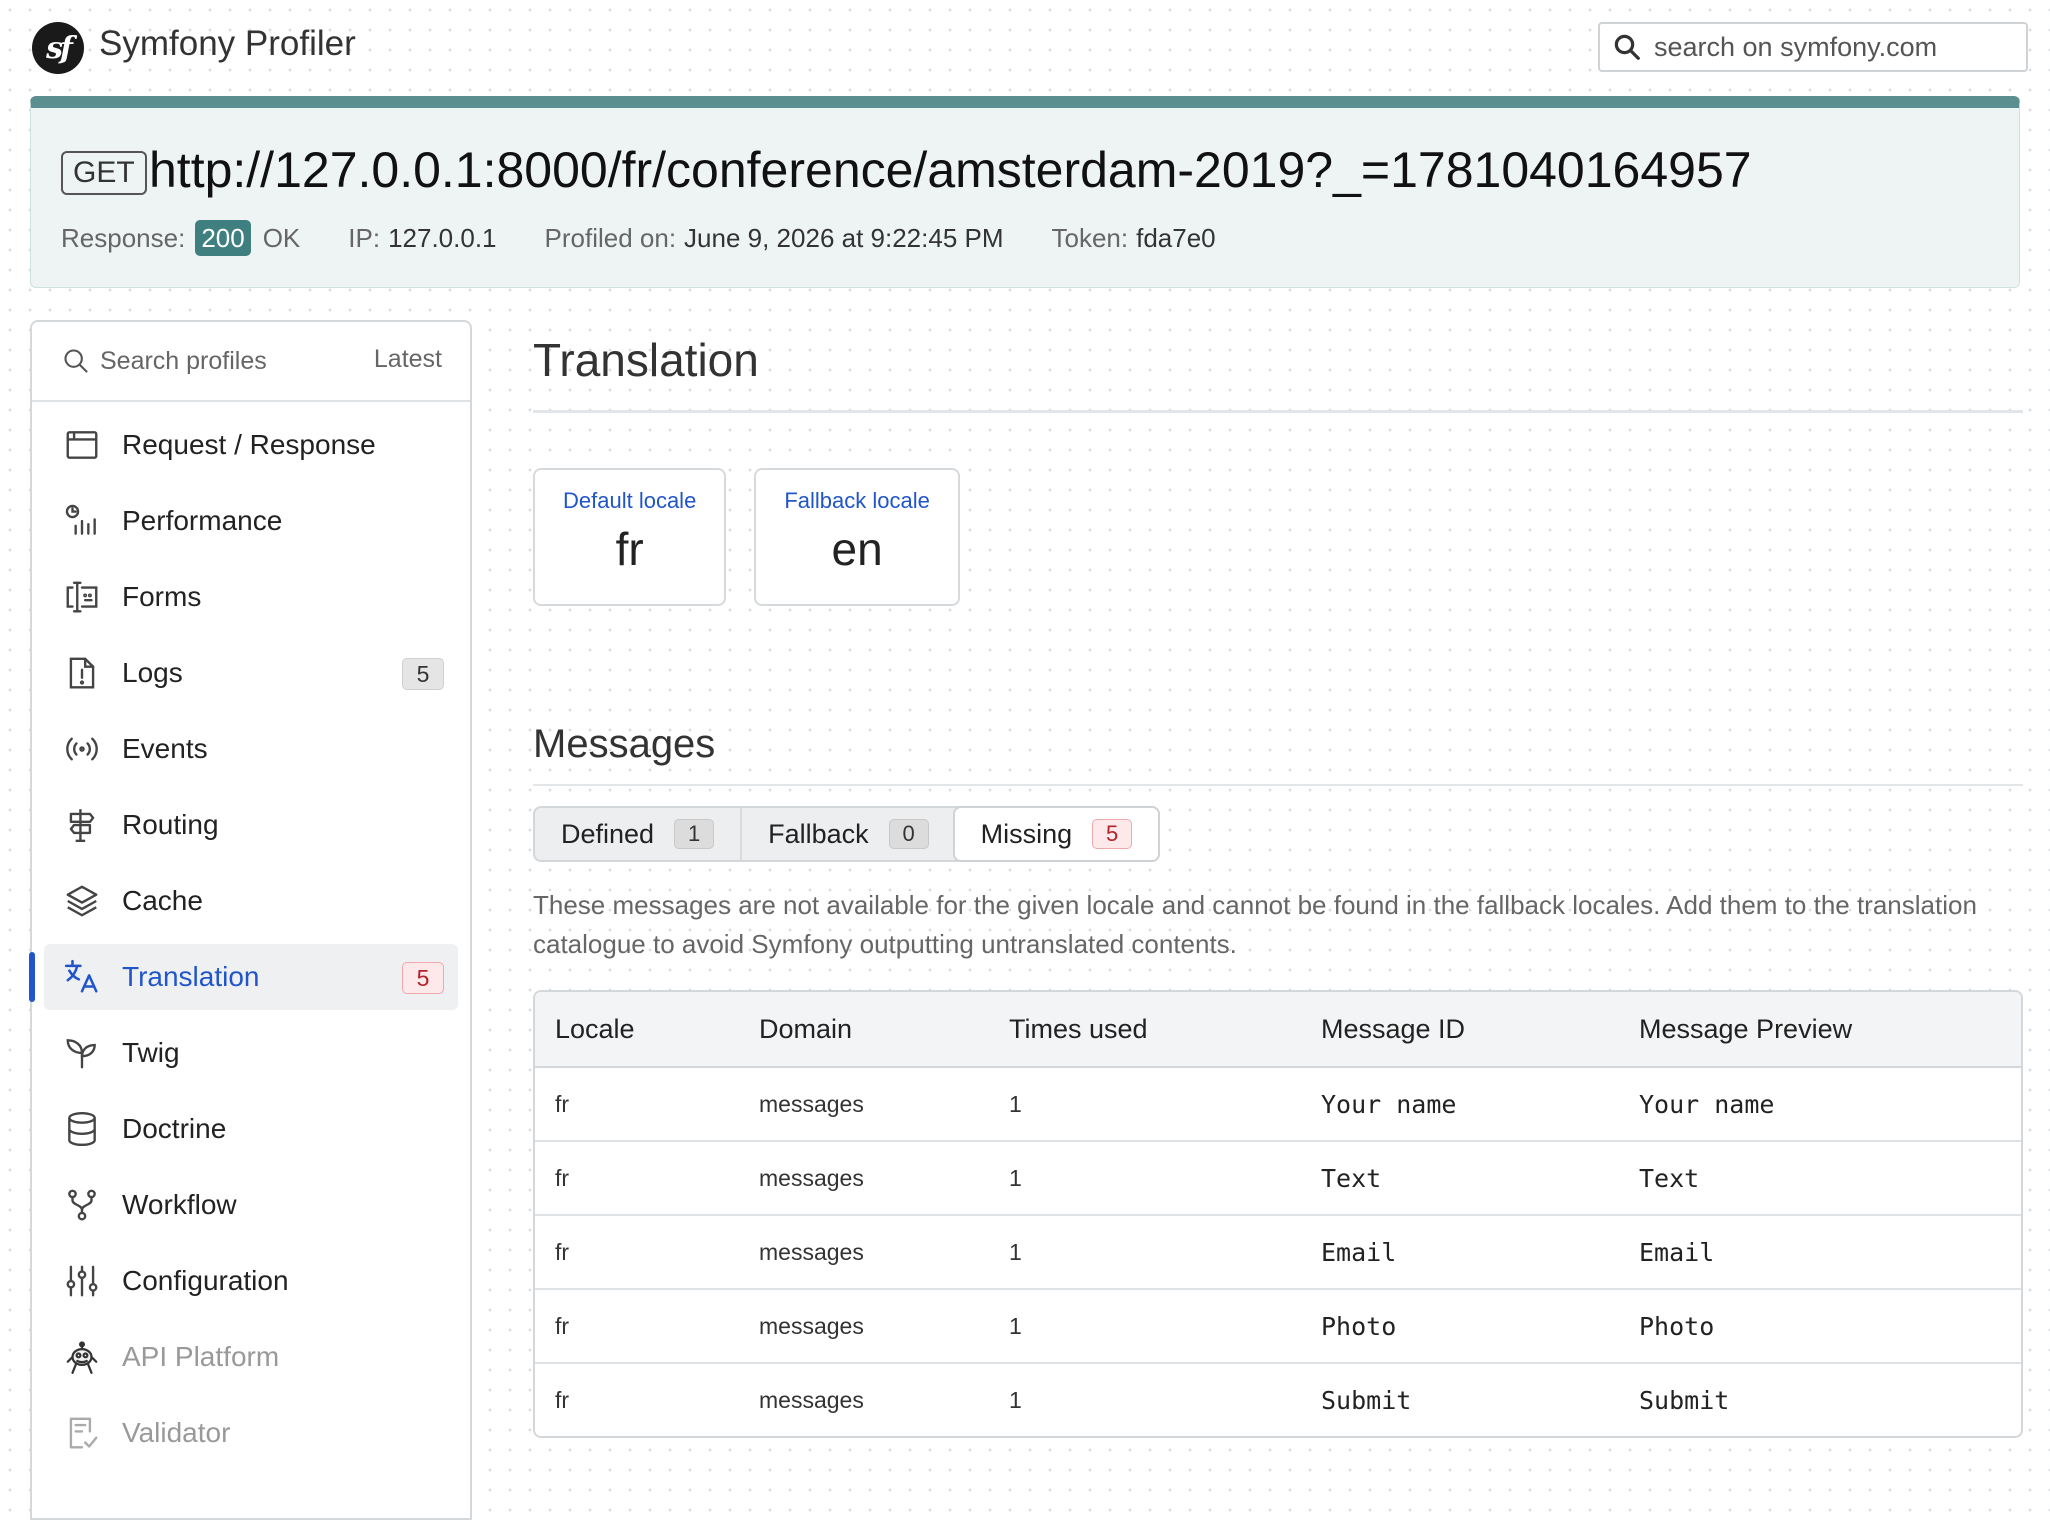 This screenshot has width=2050, height=1520. What do you see at coordinates (908, 834) in the screenshot?
I see `tab-count-badge: 0` at bounding box center [908, 834].